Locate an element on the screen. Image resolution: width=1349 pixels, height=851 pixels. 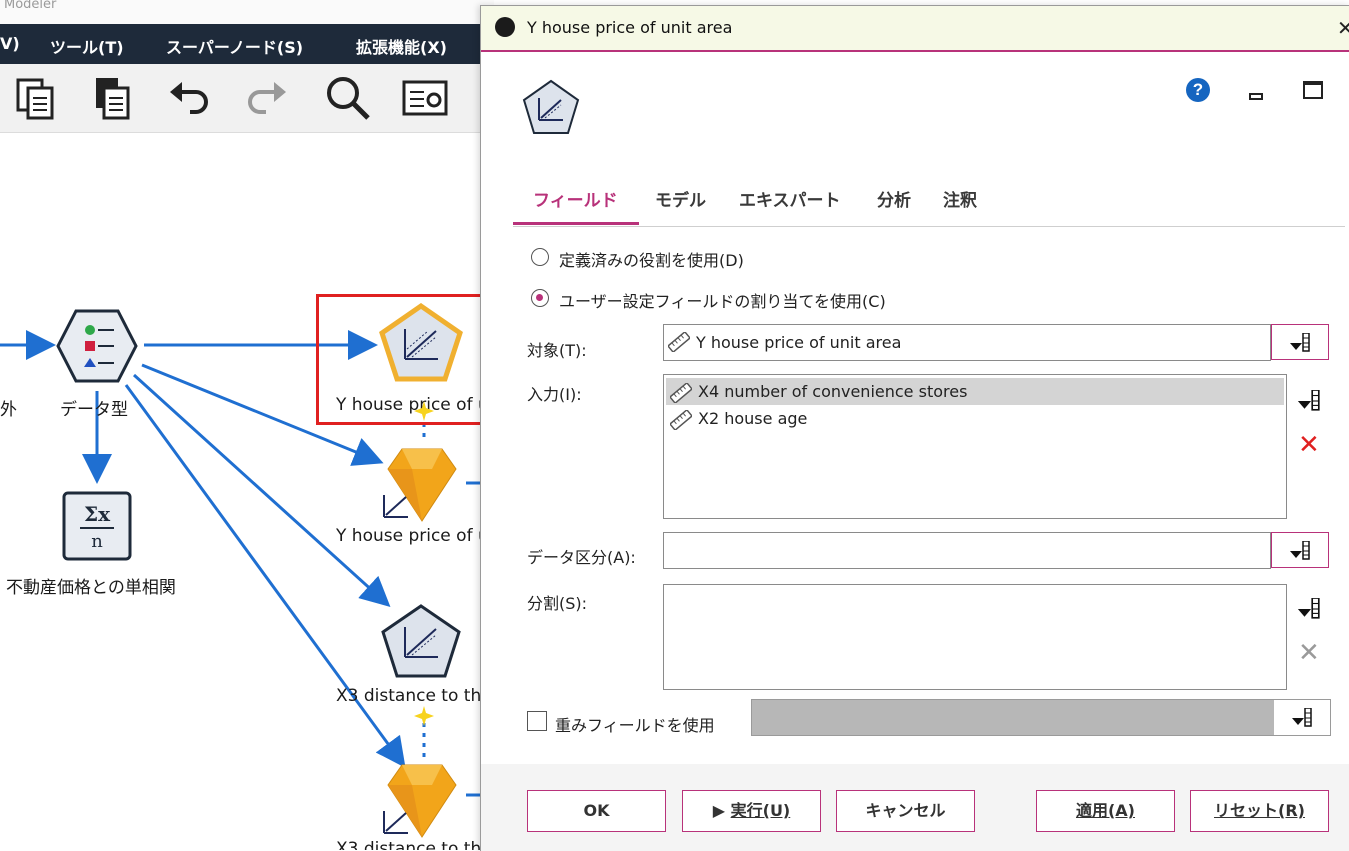
ok-button: OK is located at coordinates (596, 811).